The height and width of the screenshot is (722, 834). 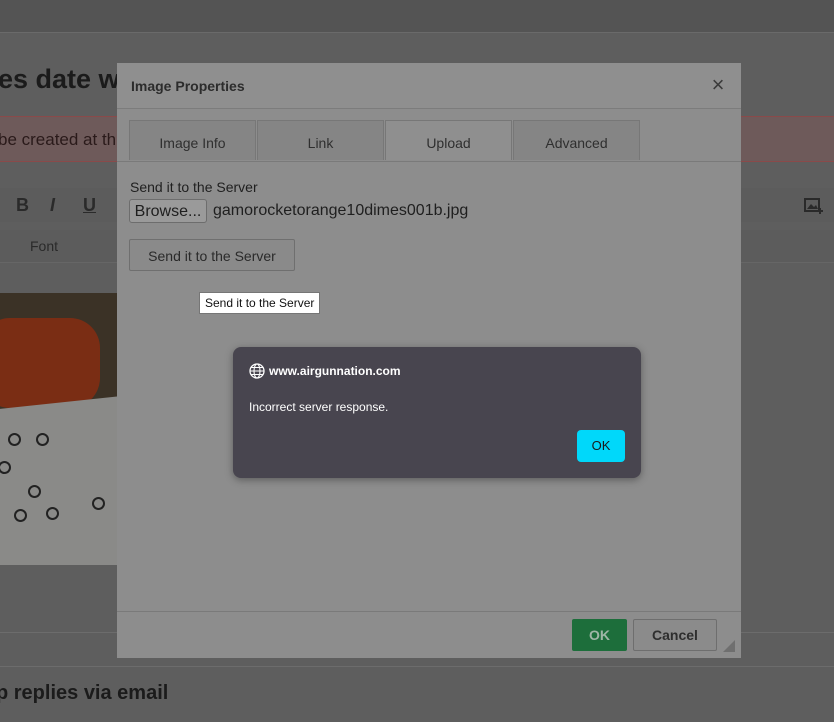 What do you see at coordinates (319, 407) in the screenshot?
I see `alert-message: Incorrect server response.` at bounding box center [319, 407].